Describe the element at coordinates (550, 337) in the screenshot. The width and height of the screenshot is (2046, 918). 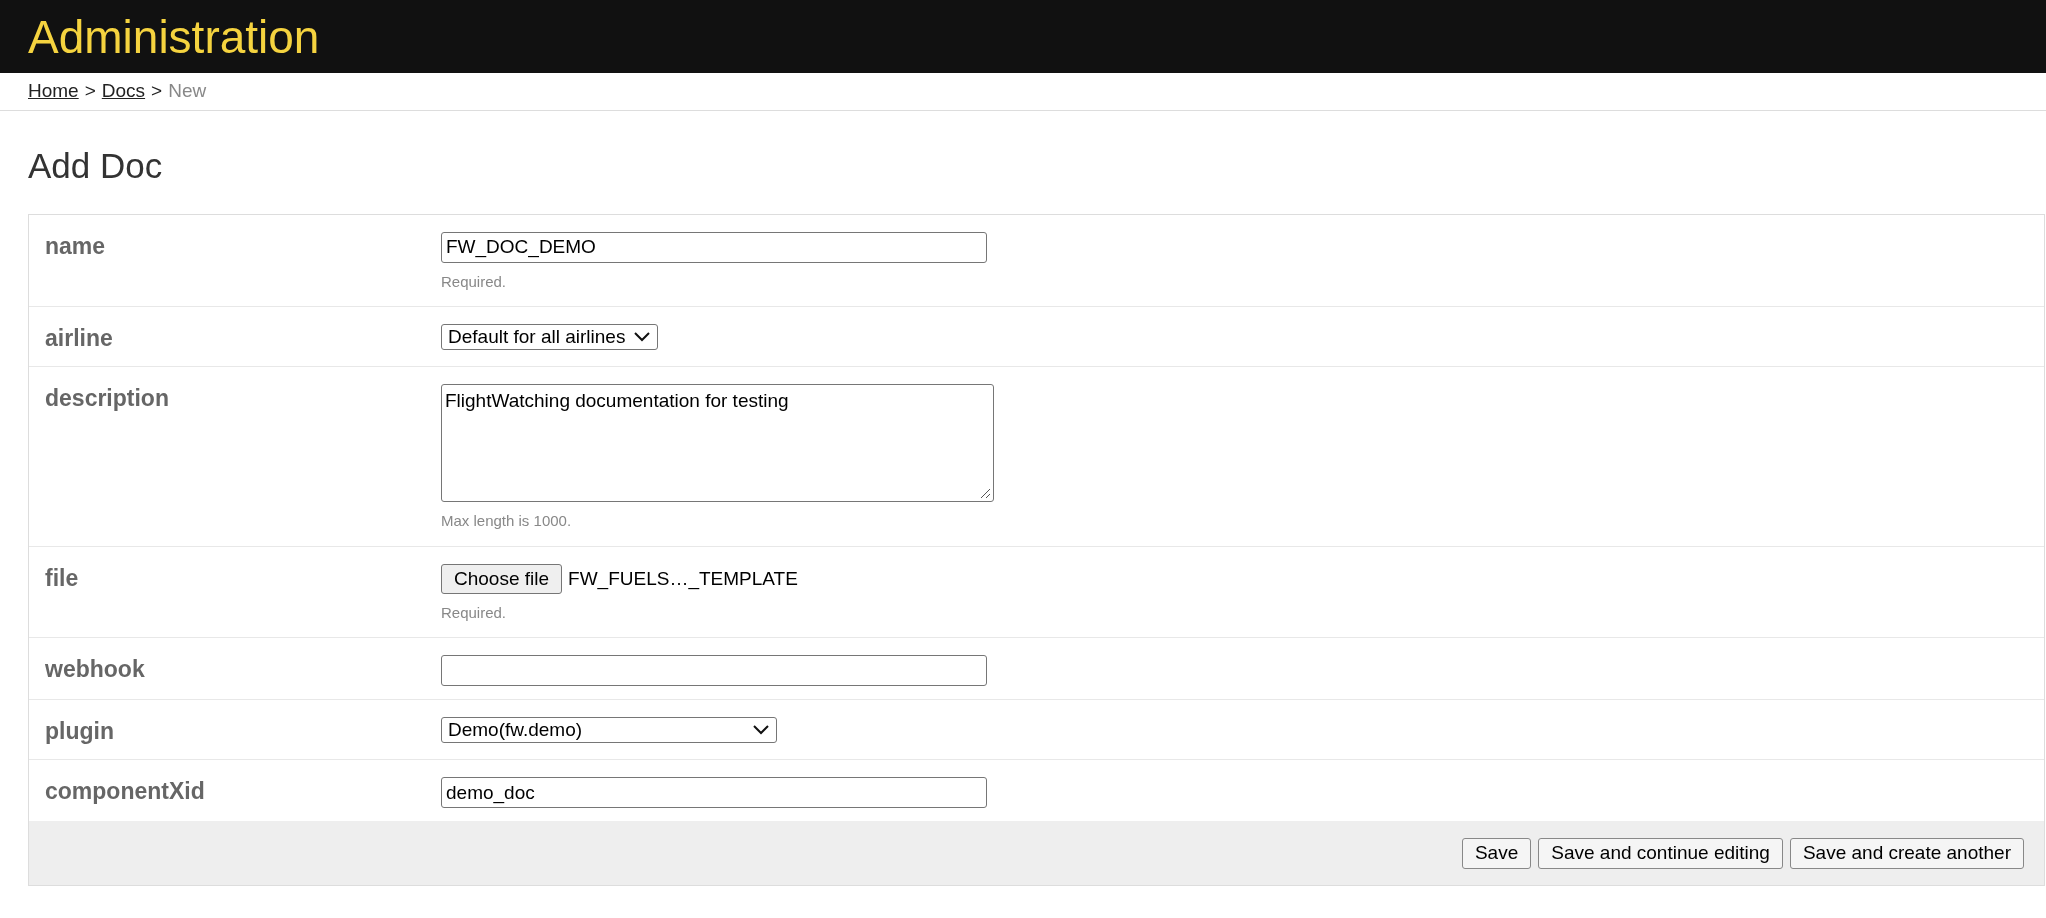
I see `select-dropdown: Default for all airlines` at that location.